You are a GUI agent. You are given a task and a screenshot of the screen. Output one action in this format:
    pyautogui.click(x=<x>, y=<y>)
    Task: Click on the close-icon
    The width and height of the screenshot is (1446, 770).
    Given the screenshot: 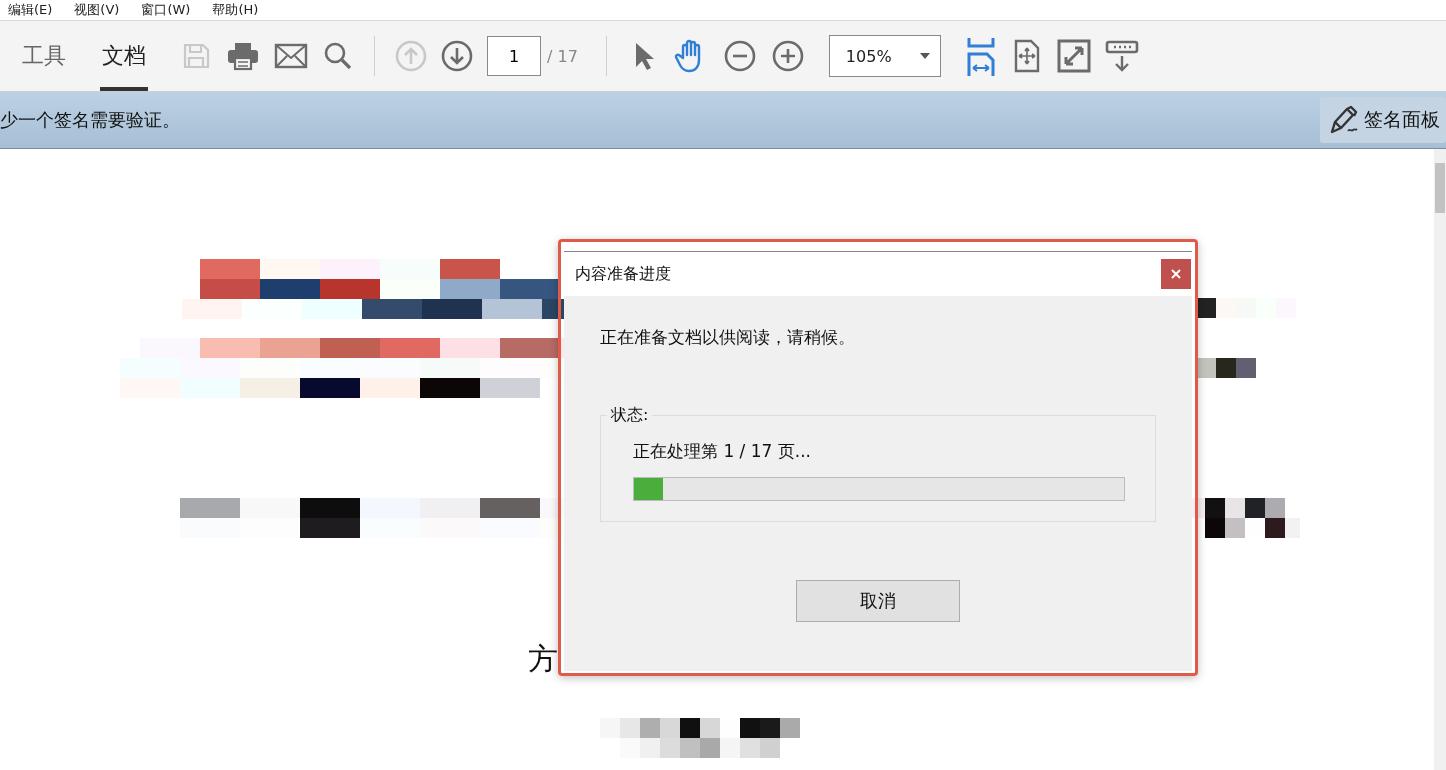 What is the action you would take?
    pyautogui.click(x=1176, y=274)
    